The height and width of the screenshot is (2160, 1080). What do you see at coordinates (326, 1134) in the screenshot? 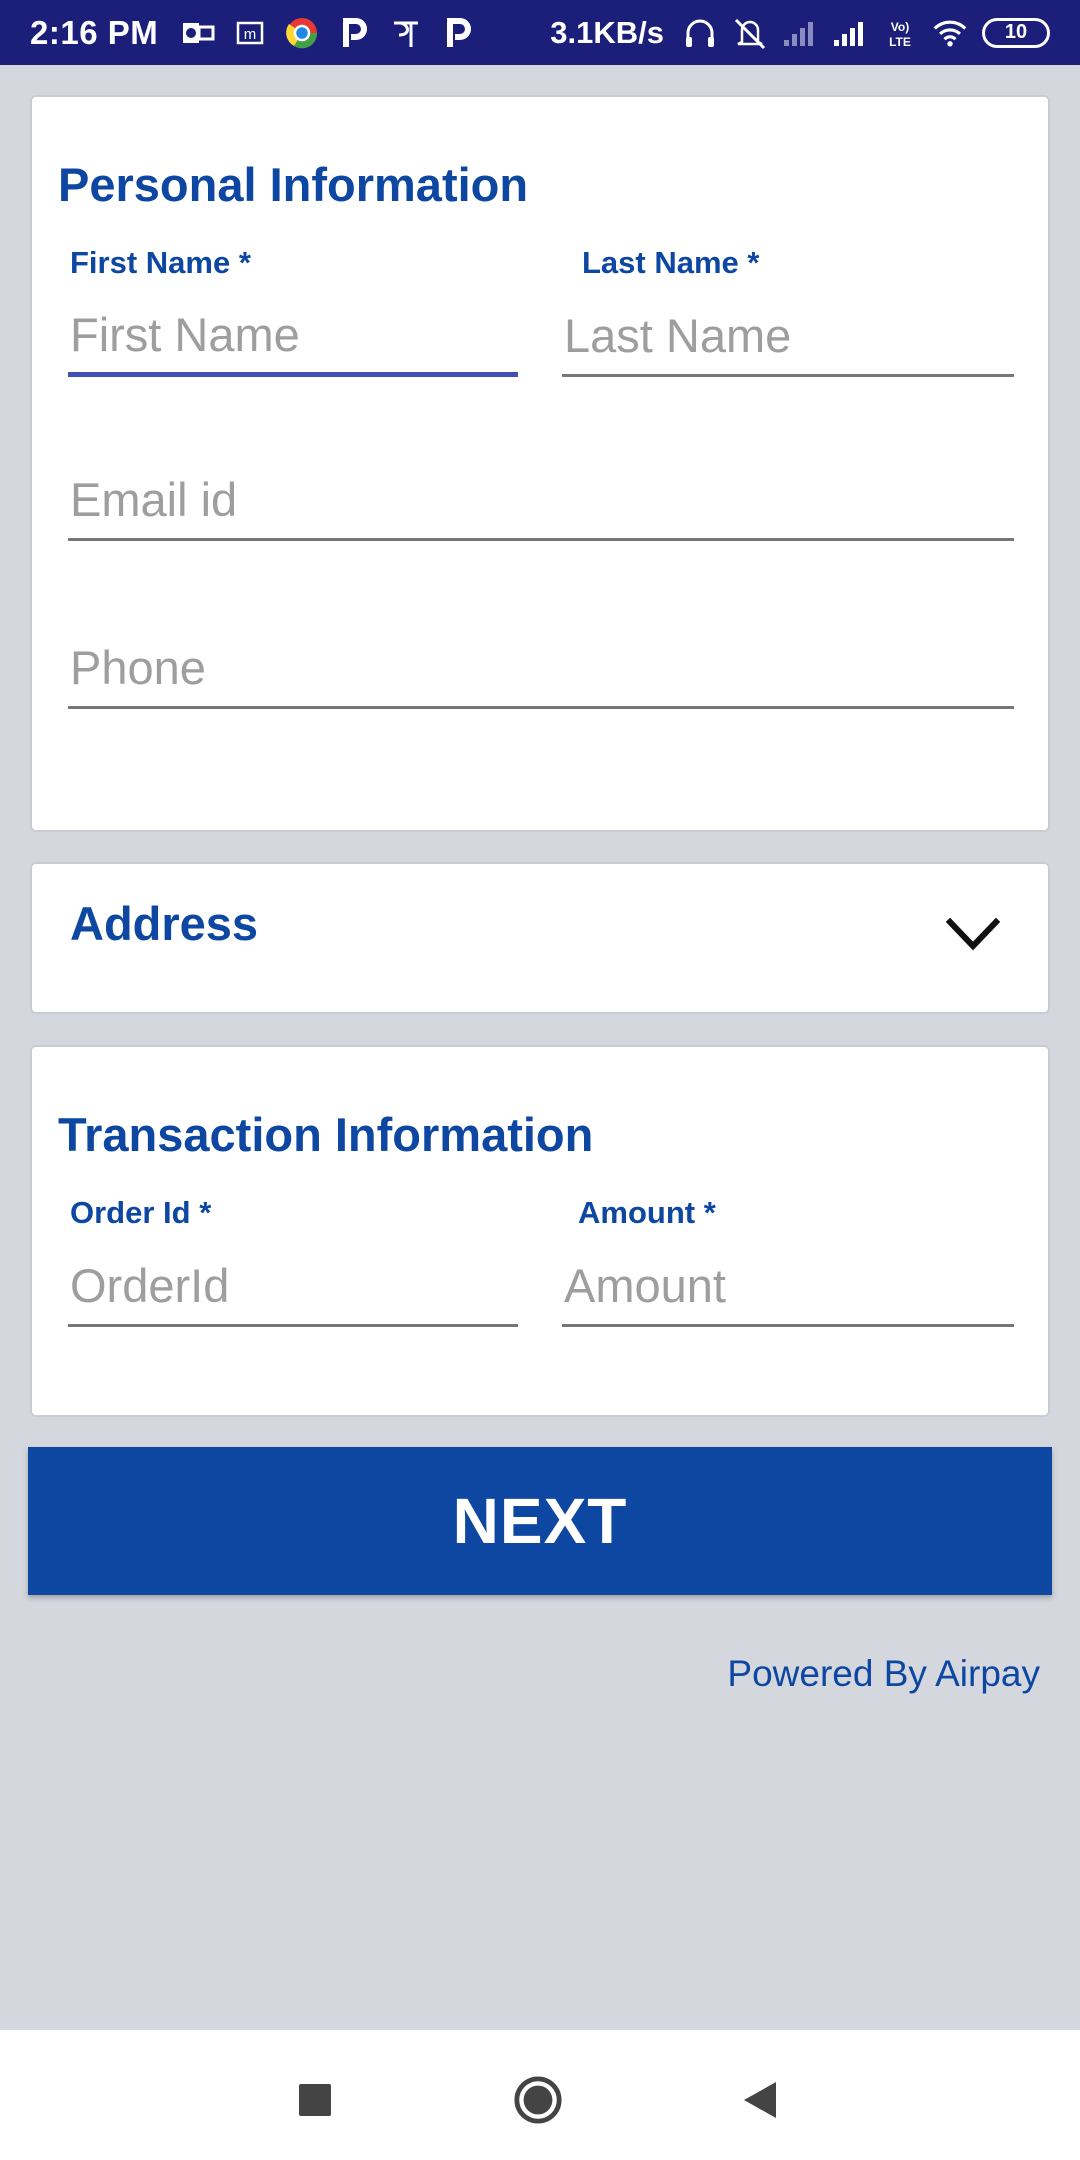
I see `transaction-information-title: Transaction Information` at bounding box center [326, 1134].